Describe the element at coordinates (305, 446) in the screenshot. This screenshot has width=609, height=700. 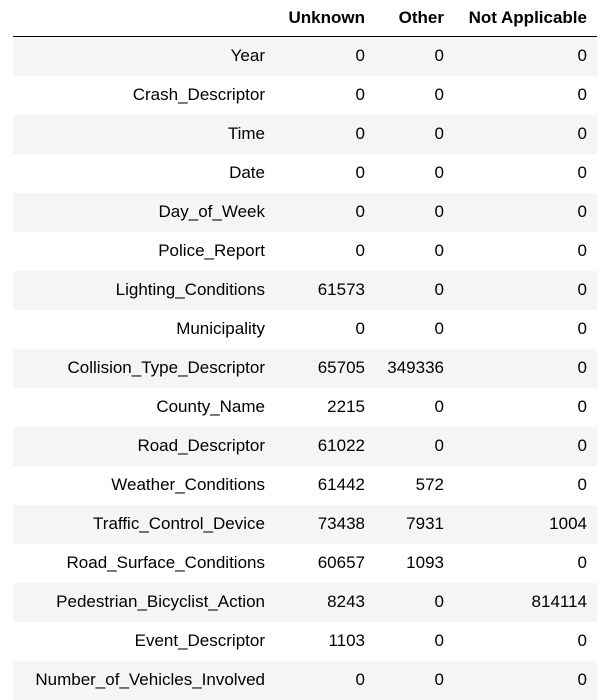
I see `table-row: Road_Descriptor 61022 0 0` at that location.